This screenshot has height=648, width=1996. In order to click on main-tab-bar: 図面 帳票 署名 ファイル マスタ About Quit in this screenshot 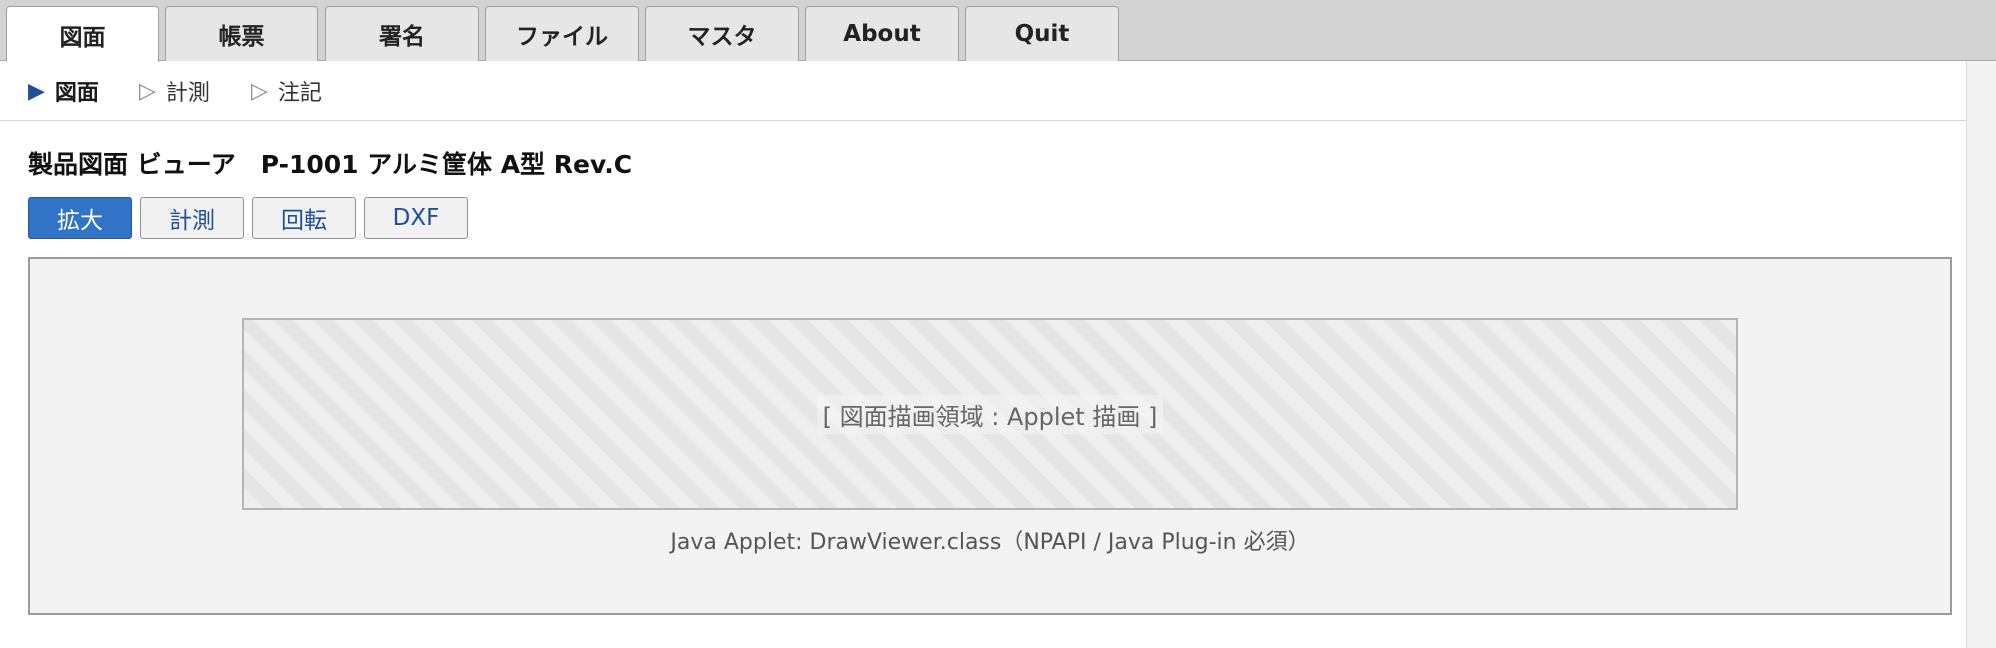, I will do `click(998, 31)`.